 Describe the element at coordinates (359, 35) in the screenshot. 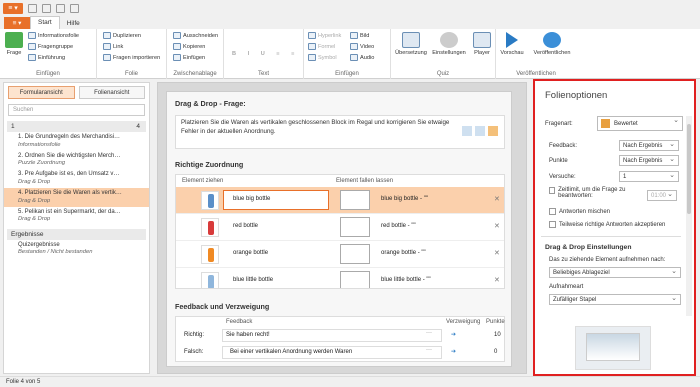

I see `bild-button: Bild` at that location.